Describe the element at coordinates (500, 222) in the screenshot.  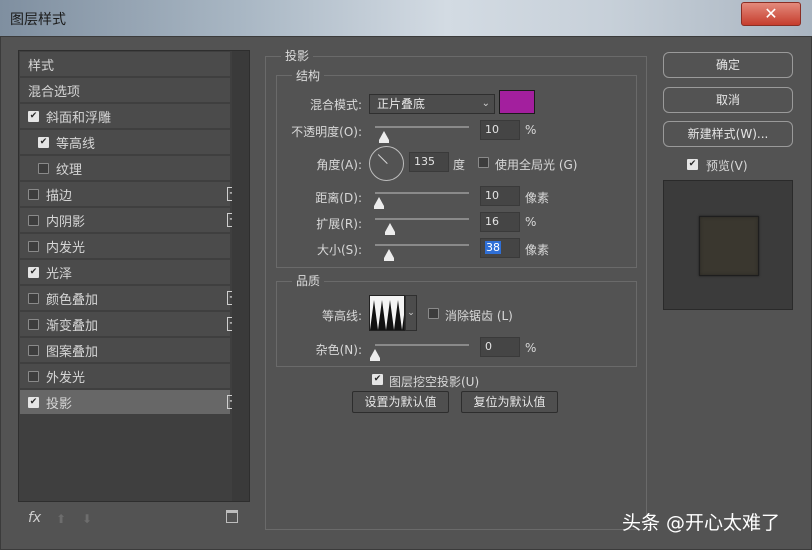
I see `spread-input: 16` at that location.